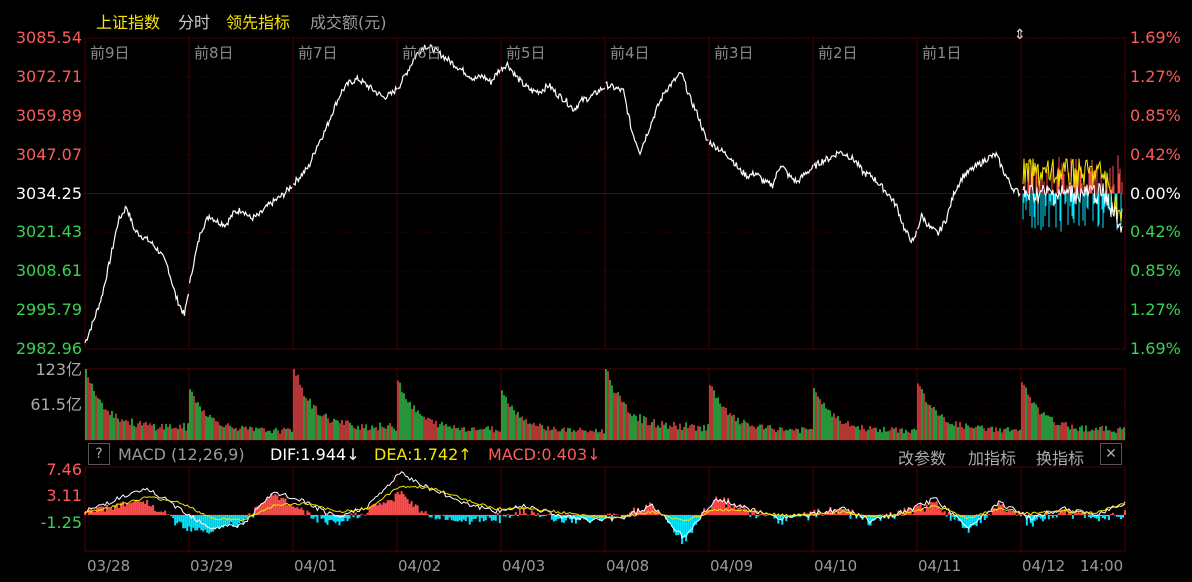 This screenshot has height=582, width=1192. Describe the element at coordinates (58, 369) in the screenshot. I see `volume-tick-max: 123亿` at that location.